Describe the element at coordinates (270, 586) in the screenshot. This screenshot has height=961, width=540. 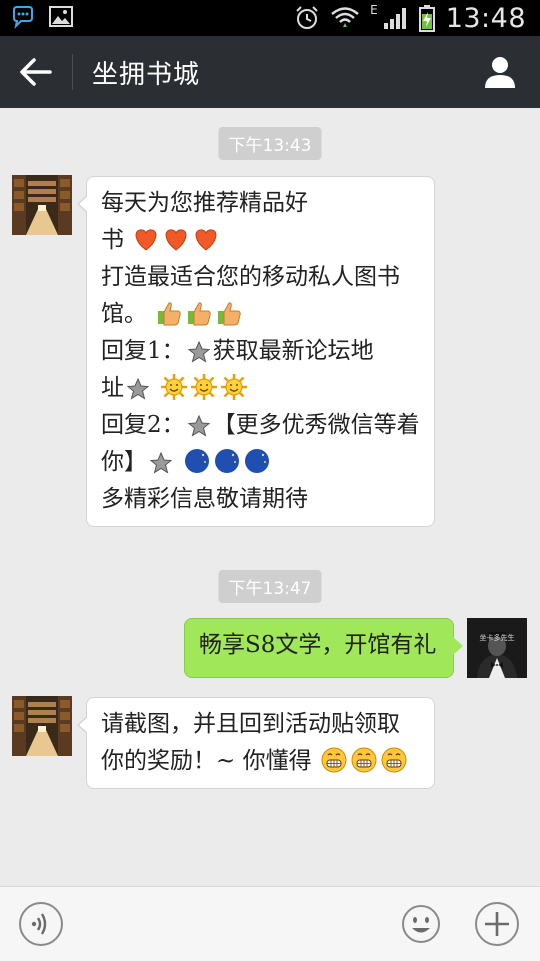
I see `message-timestamp: 下午13:47` at that location.